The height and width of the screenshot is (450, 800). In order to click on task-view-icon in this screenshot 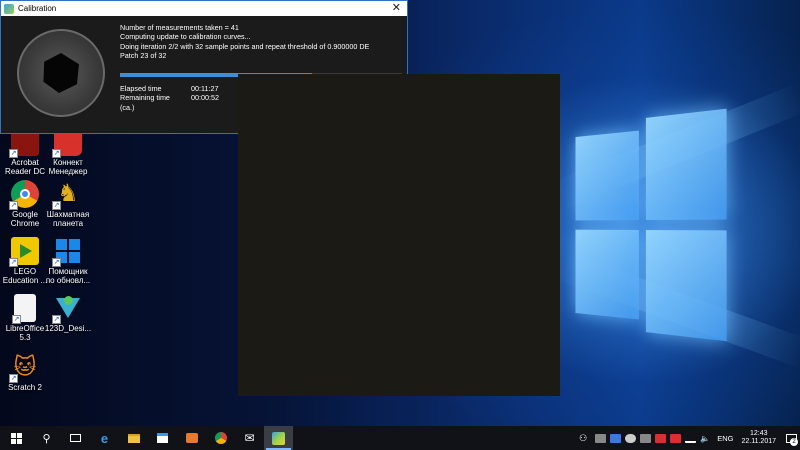, I will do `click(75, 438)`.